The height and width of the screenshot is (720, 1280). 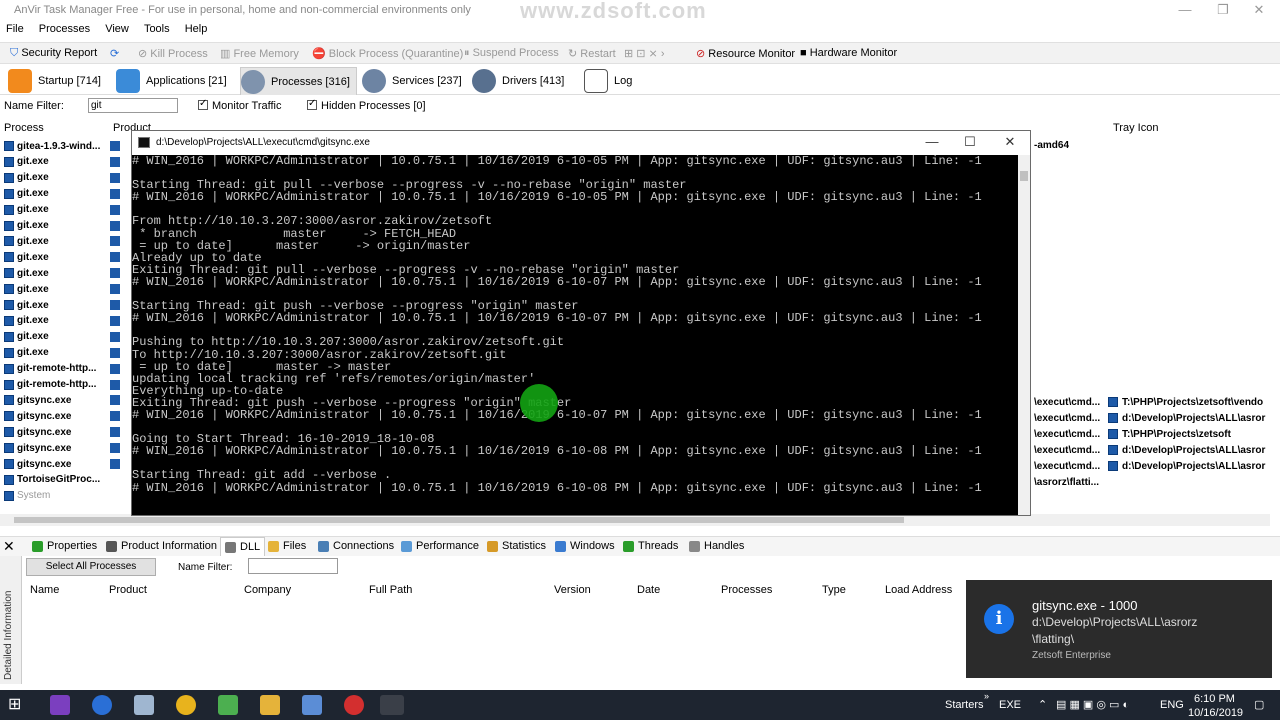 I want to click on folder-icon, so click(x=270, y=705).